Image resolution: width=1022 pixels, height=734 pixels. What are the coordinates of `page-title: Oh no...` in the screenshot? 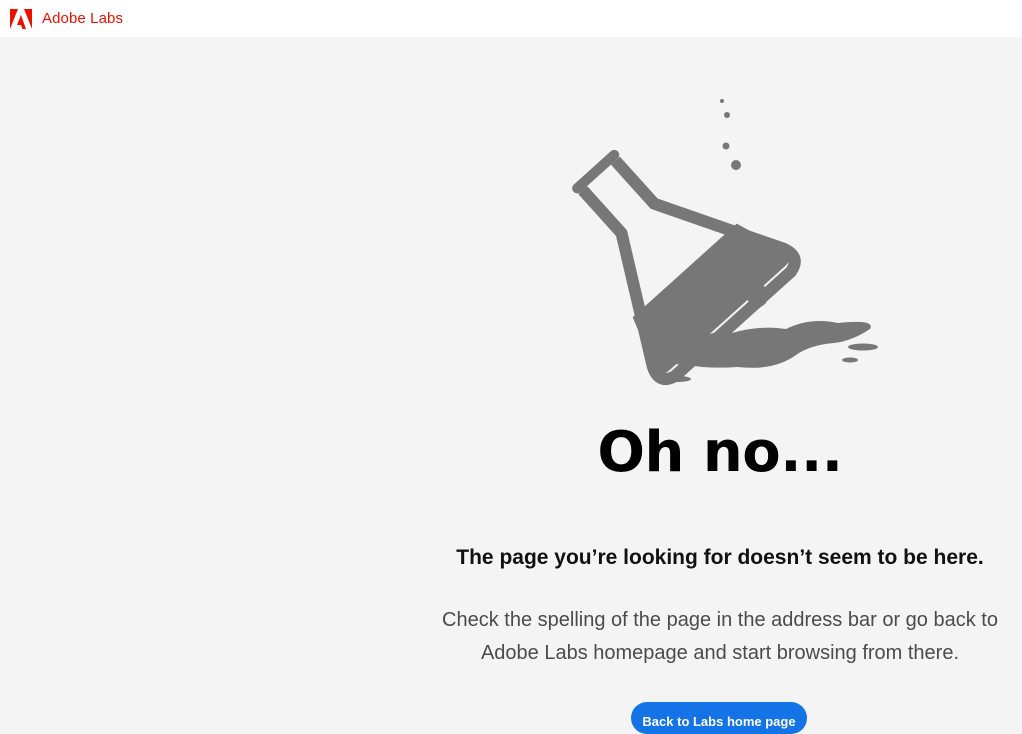 It's located at (720, 452).